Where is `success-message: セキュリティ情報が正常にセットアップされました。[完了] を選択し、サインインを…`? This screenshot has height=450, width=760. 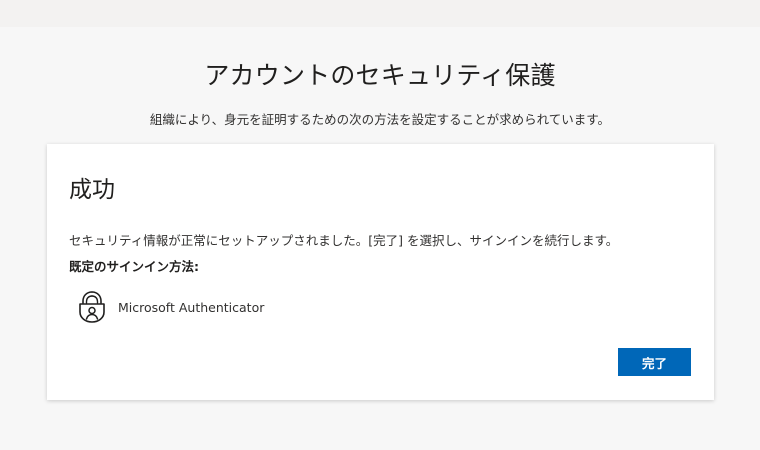
success-message: セキュリティ情報が正常にセットアップされました。[完了] を選択し、サインインを… is located at coordinates (344, 240).